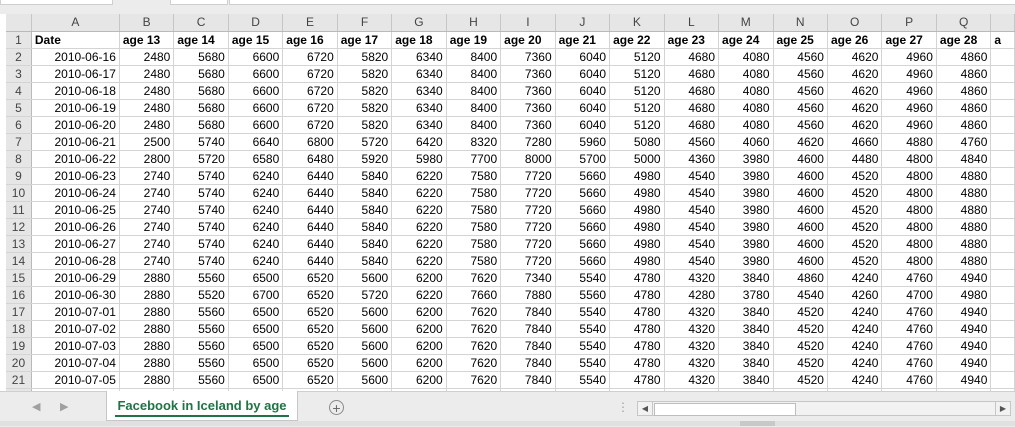  What do you see at coordinates (746, 74) in the screenshot?
I see `value-cell: 4080` at bounding box center [746, 74].